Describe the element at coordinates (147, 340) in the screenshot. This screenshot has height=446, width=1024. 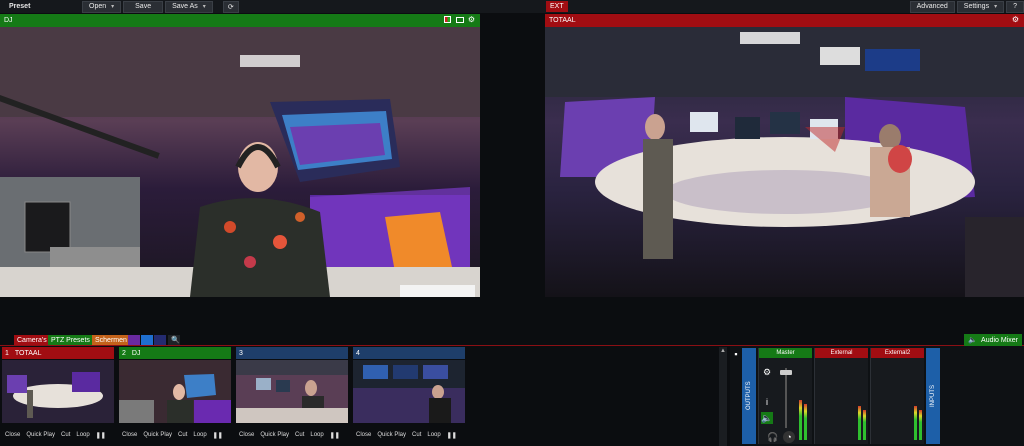
I see `tab-blue` at that location.